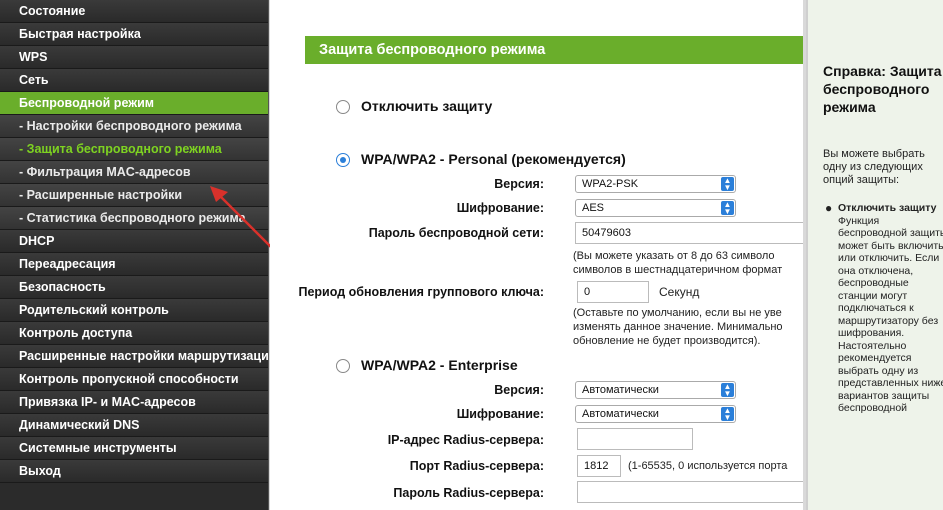  Describe the element at coordinates (679, 292) in the screenshot. I see `group-key-unit: Секунд` at that location.